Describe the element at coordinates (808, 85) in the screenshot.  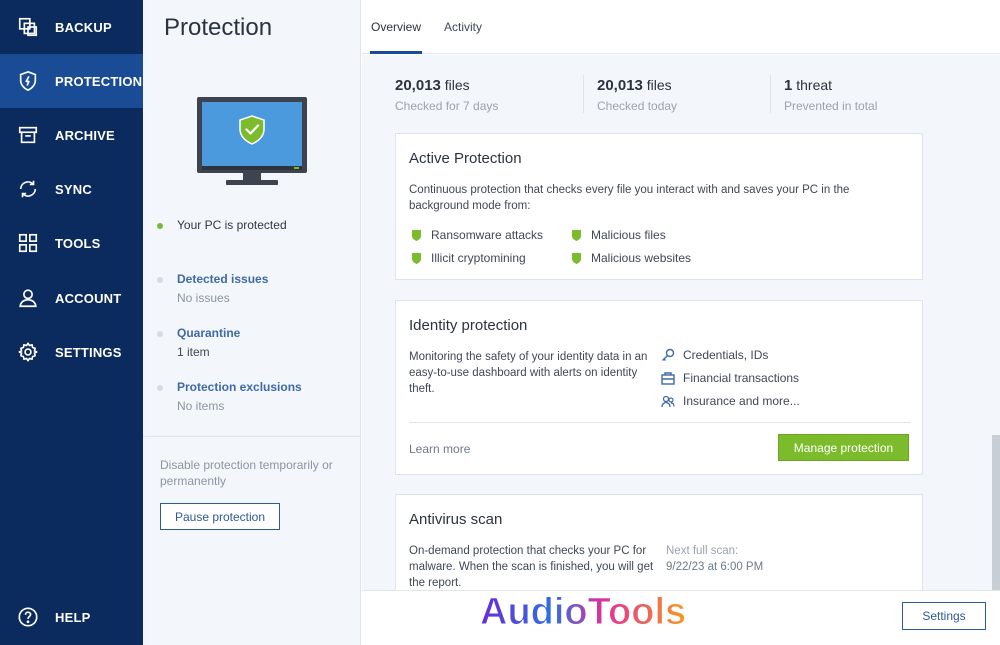
I see `stat-value: 1 threat` at that location.